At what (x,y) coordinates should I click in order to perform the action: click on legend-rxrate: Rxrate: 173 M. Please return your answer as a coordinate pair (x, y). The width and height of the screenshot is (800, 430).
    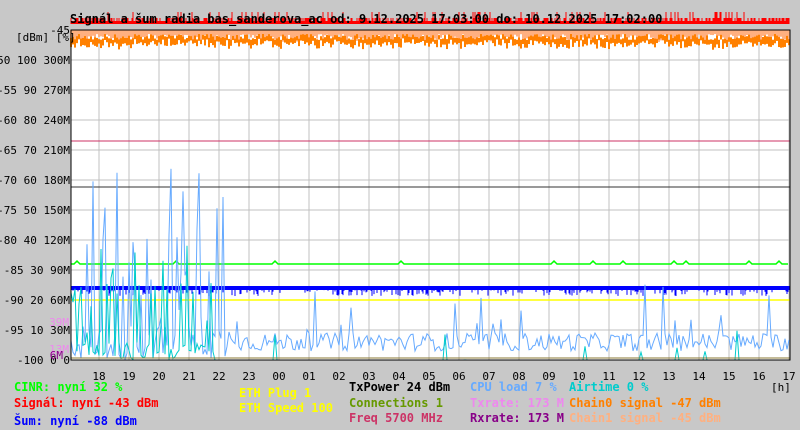
    Looking at the image, I should click on (517, 418).